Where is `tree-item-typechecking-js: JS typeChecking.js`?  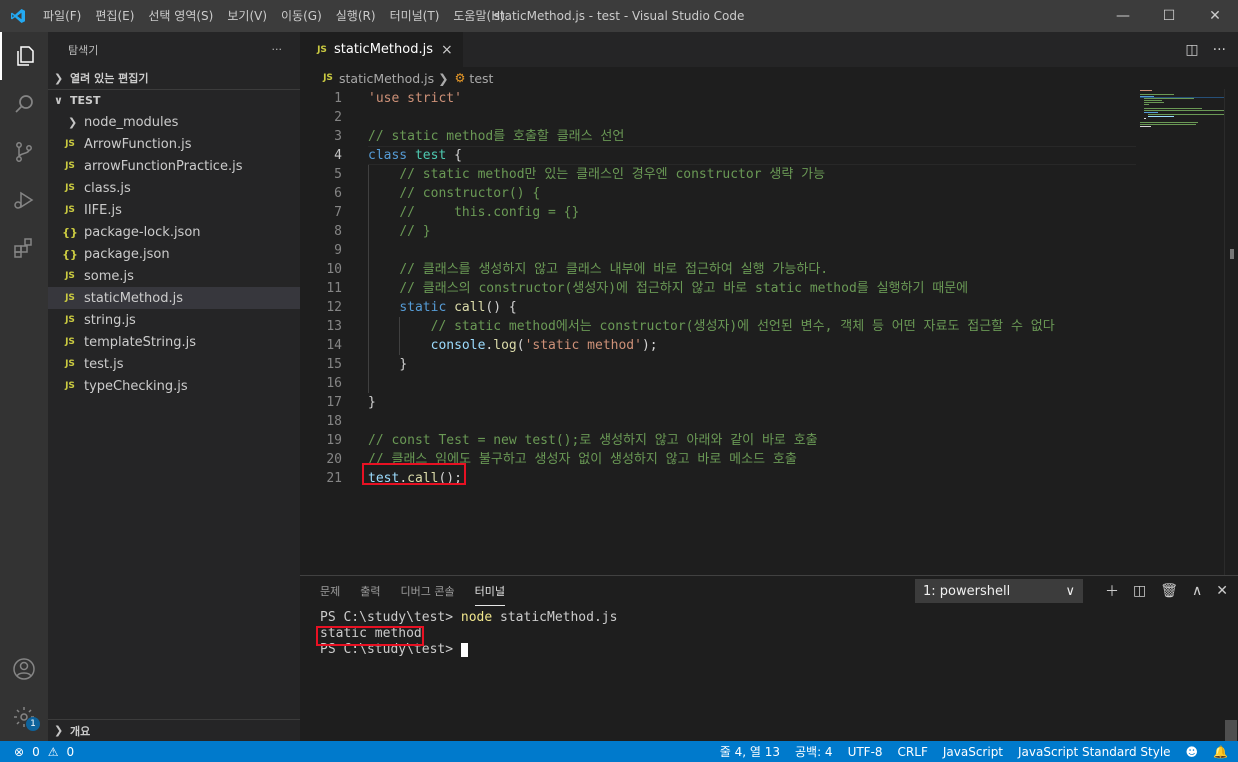 tree-item-typechecking-js: JS typeChecking.js is located at coordinates (174, 386).